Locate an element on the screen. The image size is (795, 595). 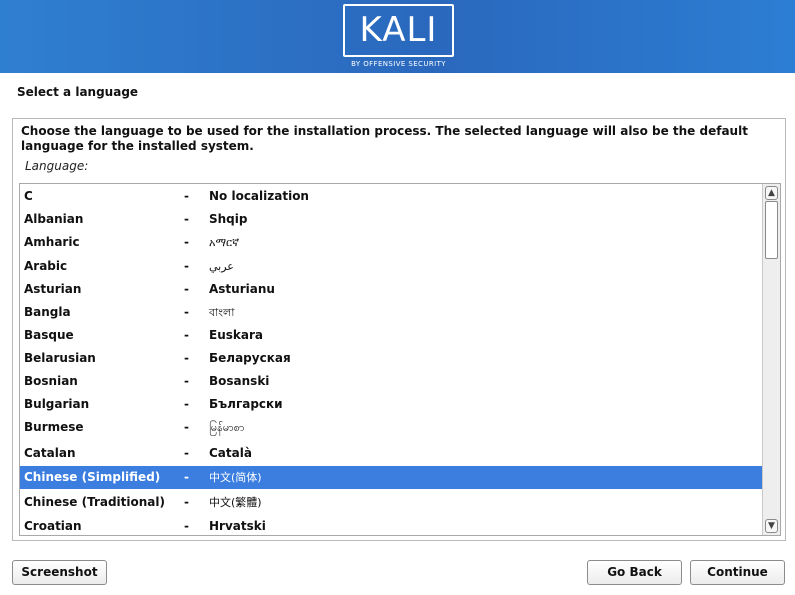
language-native-name: አማርኛ is located at coordinates (224, 242).